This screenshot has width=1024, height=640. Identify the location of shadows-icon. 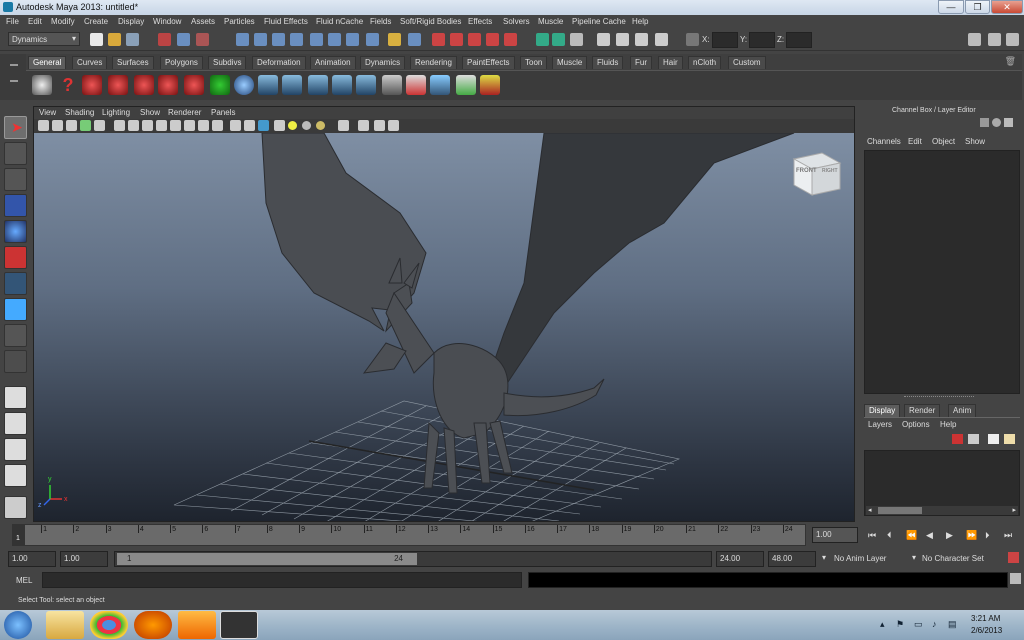
(320, 125).